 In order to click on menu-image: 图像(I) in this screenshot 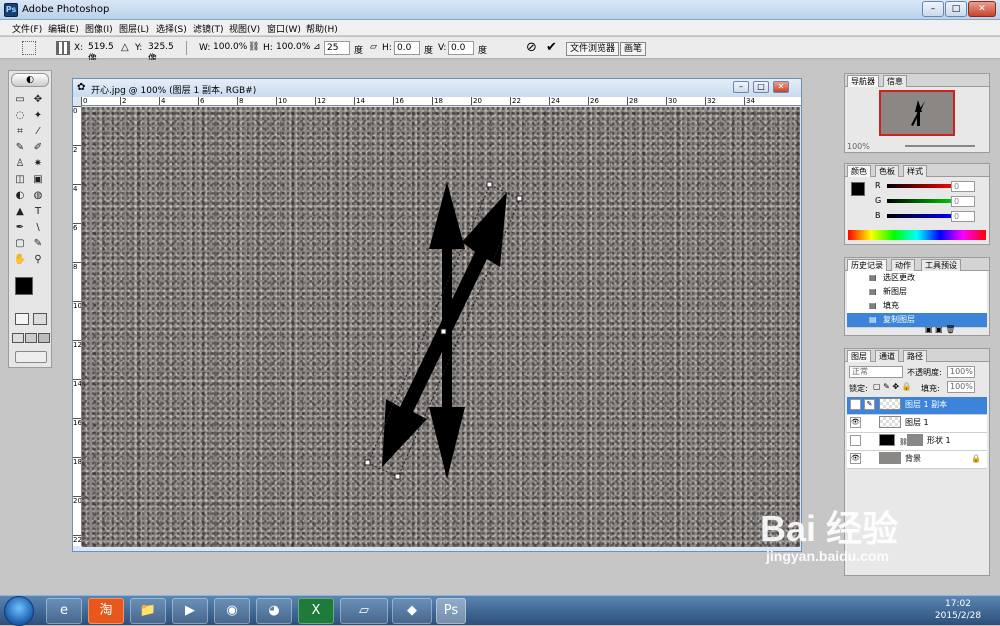, I will do `click(99, 28)`.